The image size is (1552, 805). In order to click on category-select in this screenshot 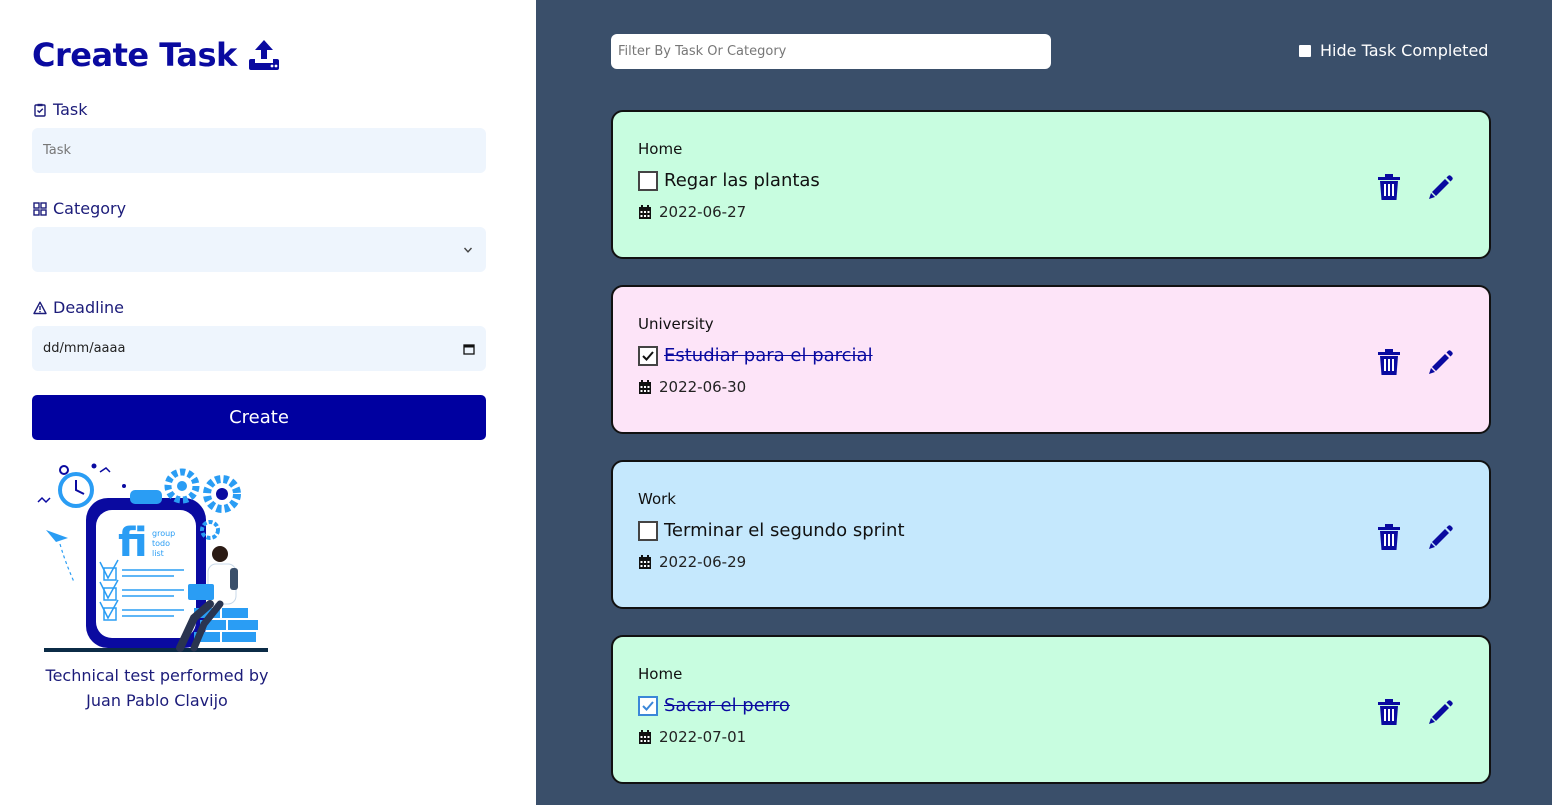, I will do `click(259, 249)`.